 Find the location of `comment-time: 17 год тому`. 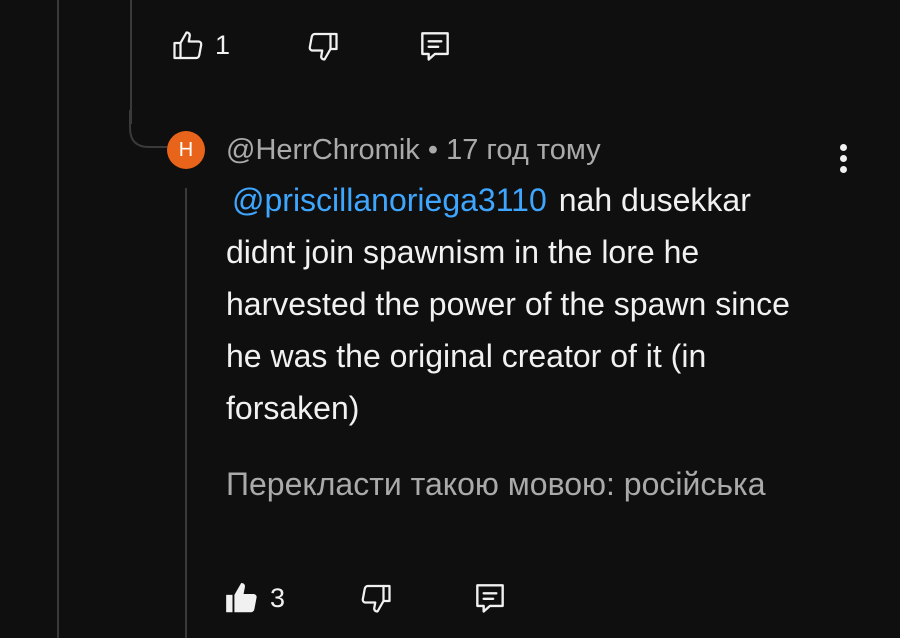

comment-time: 17 год тому is located at coordinates (523, 150).